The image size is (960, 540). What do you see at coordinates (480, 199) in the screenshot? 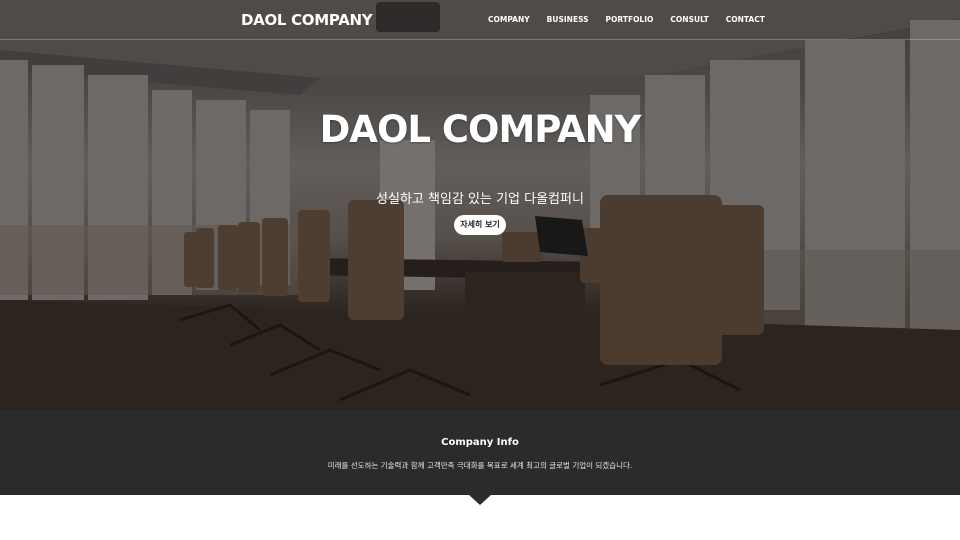
I see `hero-subtitle: 성실하고 책임감 있는 기업 다올컴퍼니` at bounding box center [480, 199].